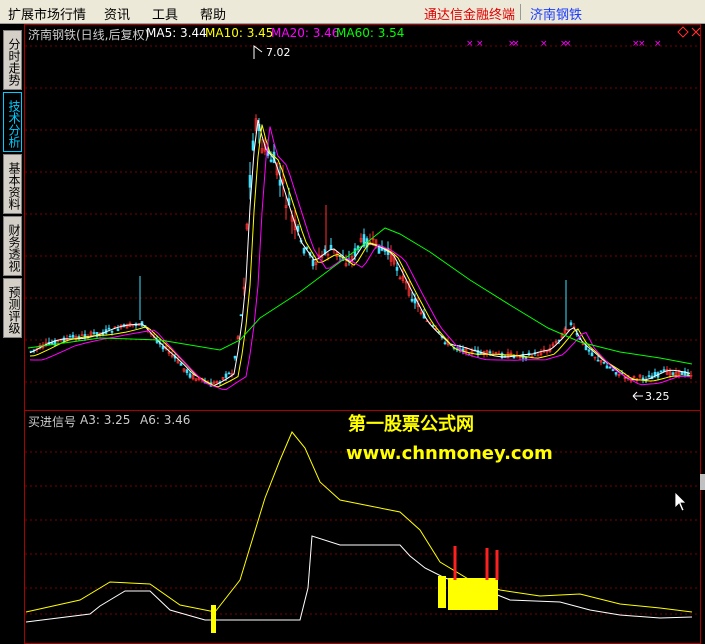 The image size is (705, 644). I want to click on scroll-handle, so click(702, 482).